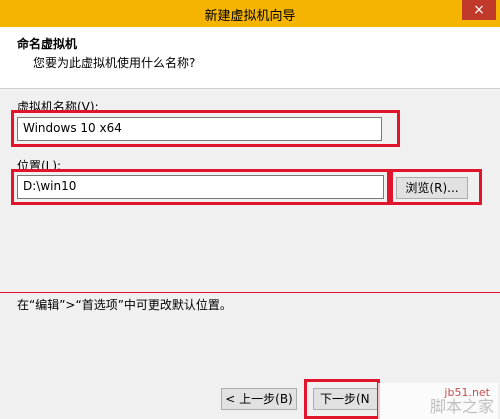  What do you see at coordinates (205, 128) in the screenshot?
I see `highlight-box-name` at bounding box center [205, 128].